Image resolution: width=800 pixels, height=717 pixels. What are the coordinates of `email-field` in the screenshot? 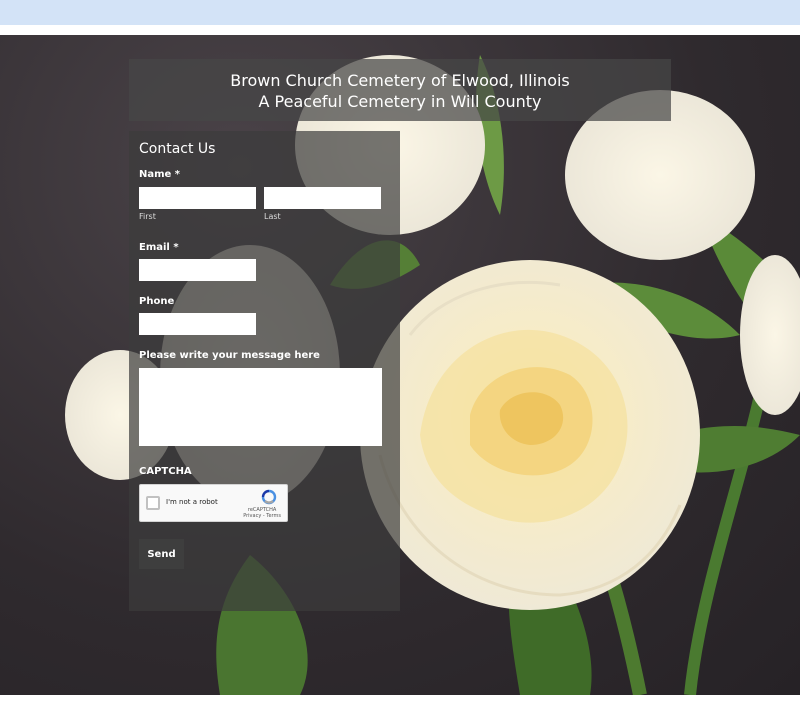 It's located at (197, 270).